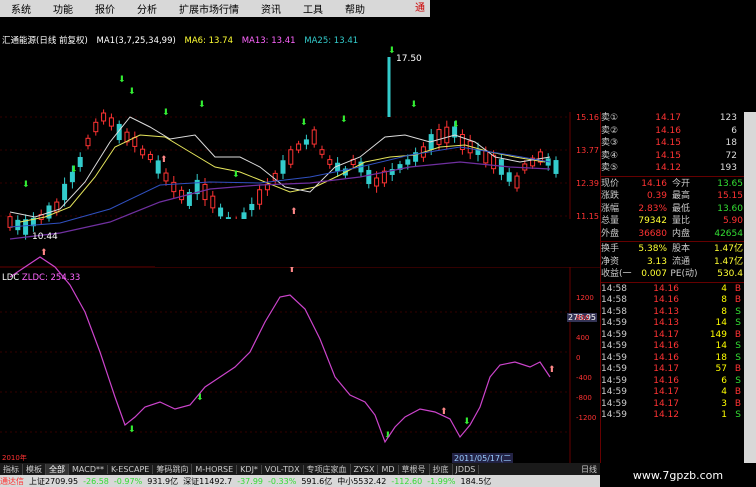  I want to click on tab-macd: MACD**, so click(88, 469).